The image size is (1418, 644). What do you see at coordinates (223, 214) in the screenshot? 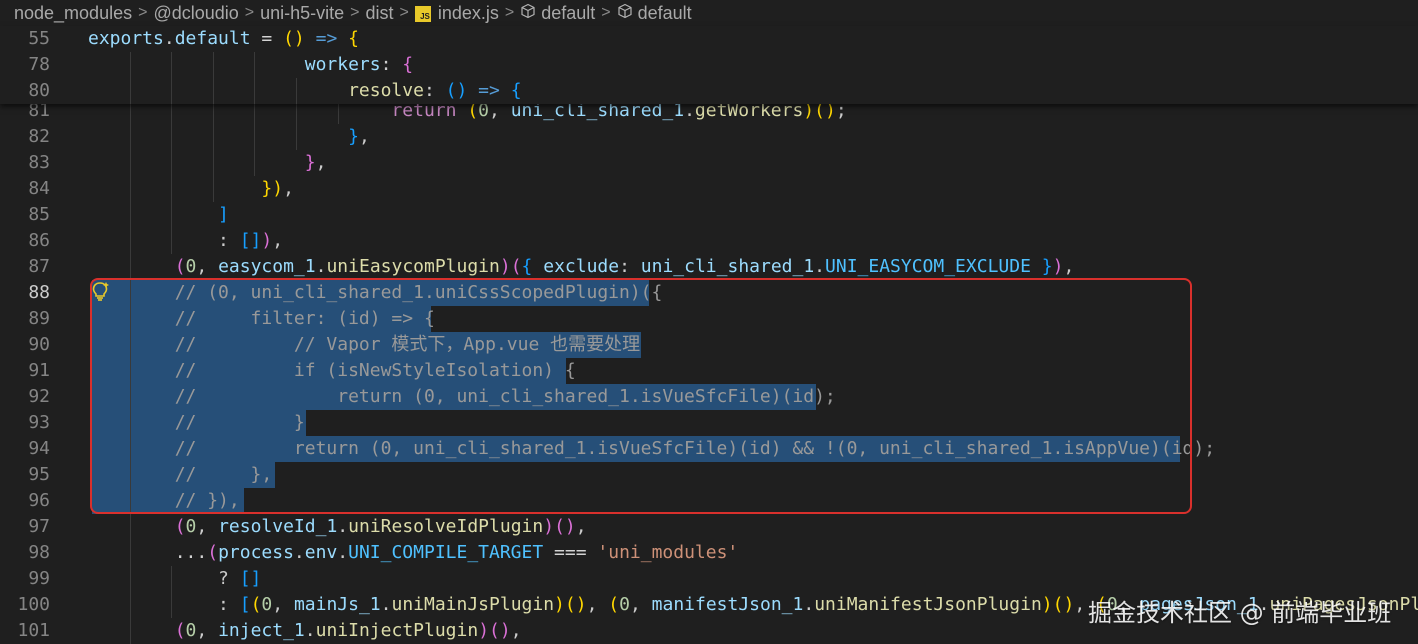
I see `code-token: ]` at bounding box center [223, 214].